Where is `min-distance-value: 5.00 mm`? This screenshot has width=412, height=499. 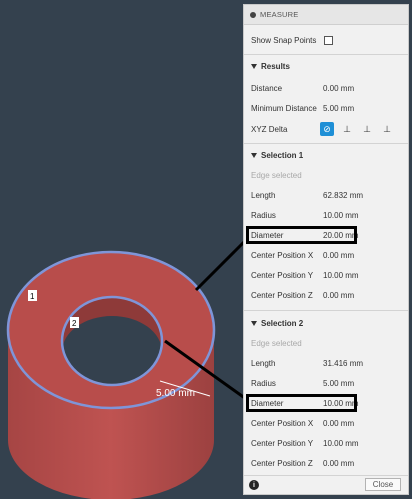
min-distance-value: 5.00 mm is located at coordinates (339, 108).